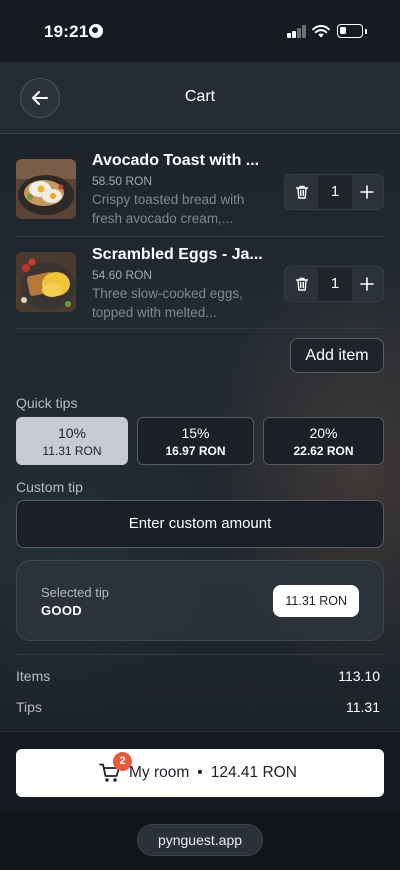 The image size is (400, 870). What do you see at coordinates (159, 772) in the screenshot?
I see `room-label: My room` at bounding box center [159, 772].